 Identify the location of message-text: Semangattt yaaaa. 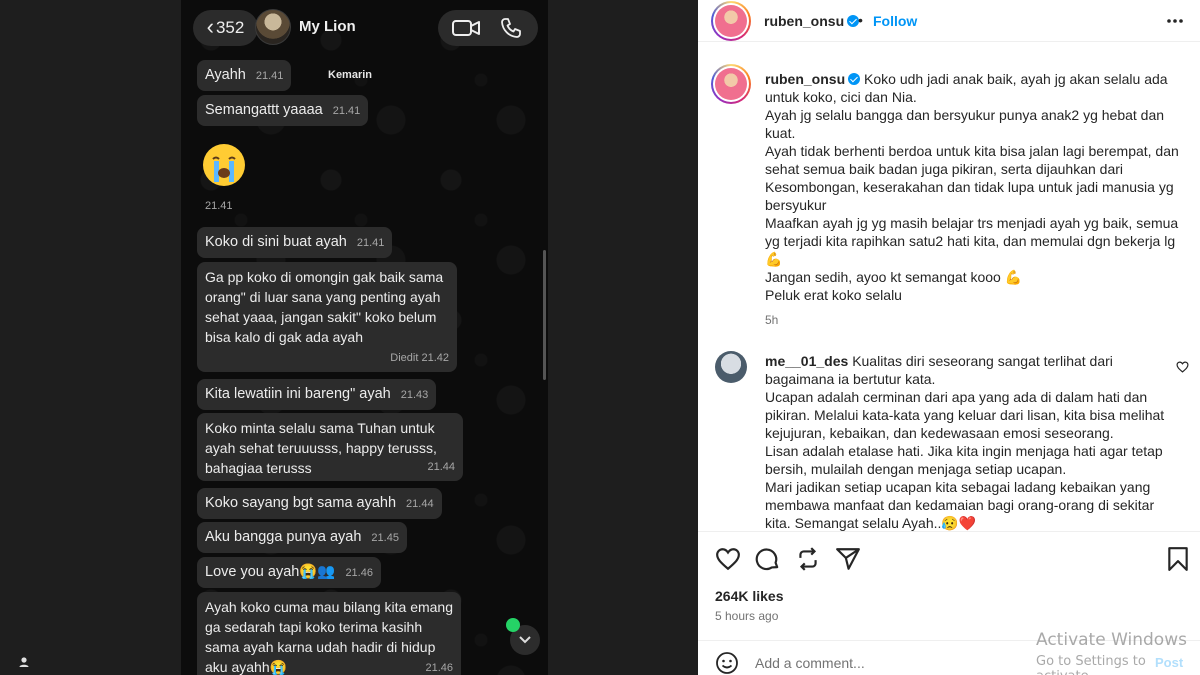
(264, 110).